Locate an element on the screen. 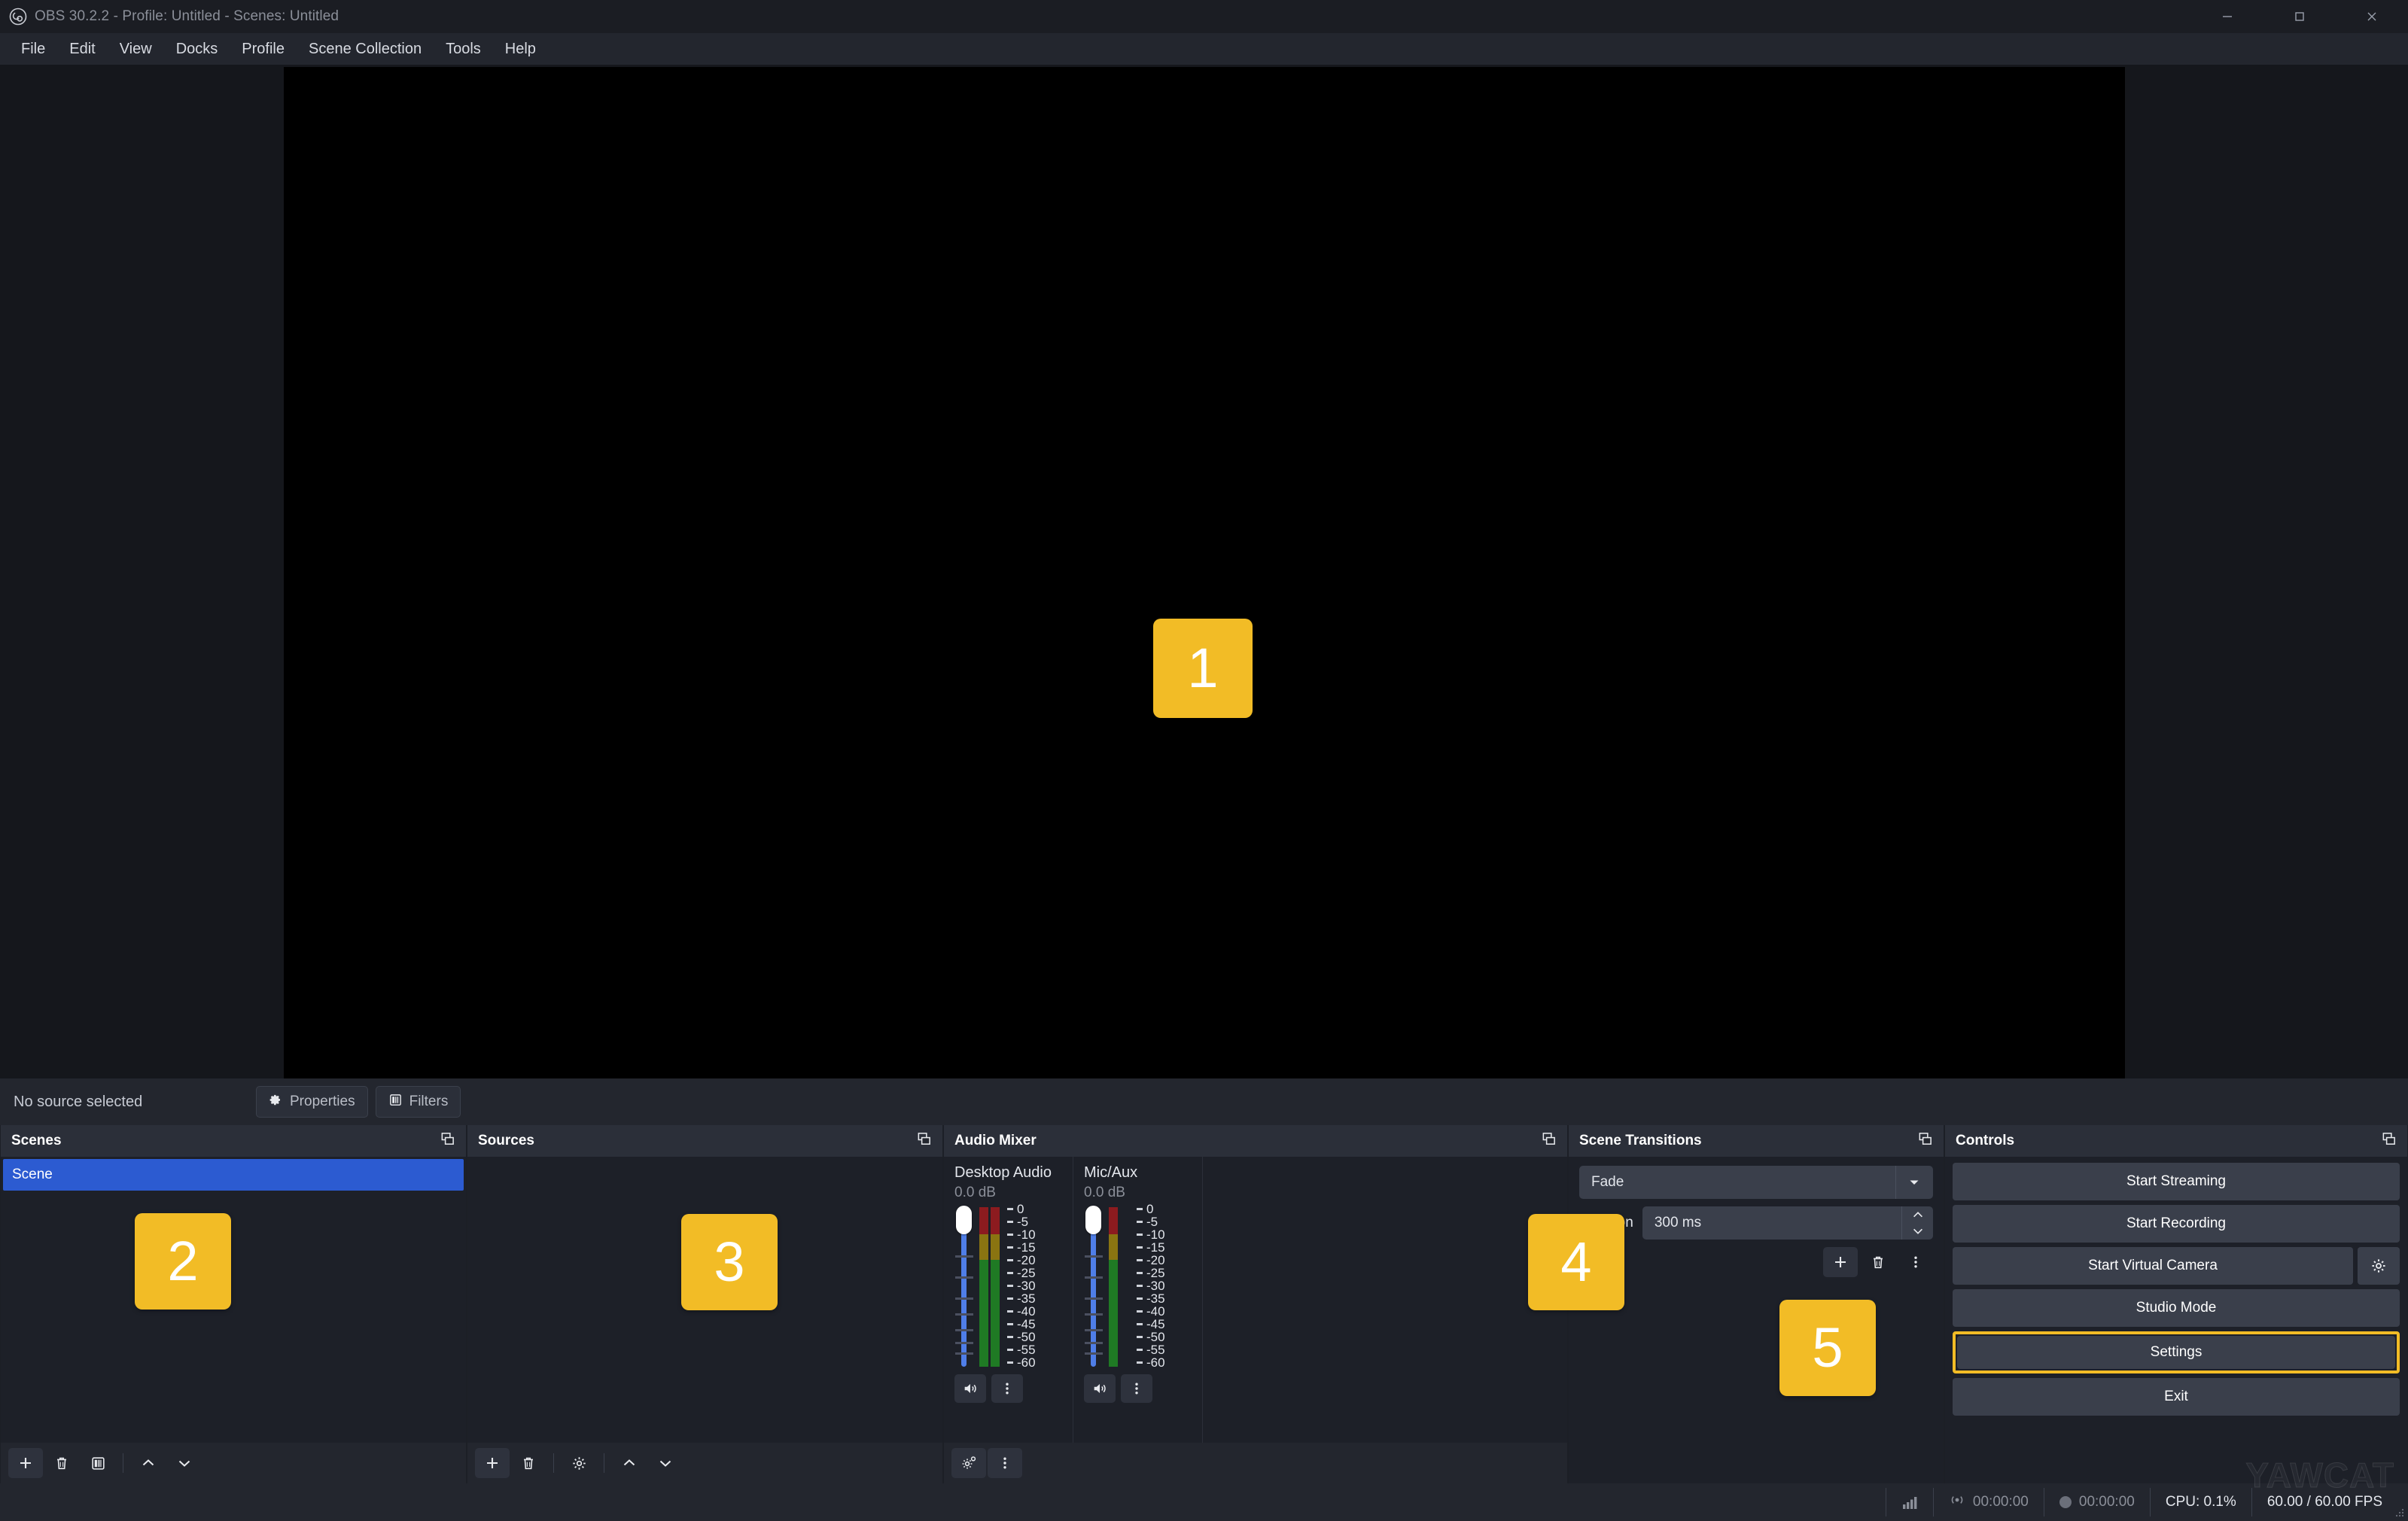 This screenshot has height=1521, width=2408. scenes-toolbar is located at coordinates (233, 1463).